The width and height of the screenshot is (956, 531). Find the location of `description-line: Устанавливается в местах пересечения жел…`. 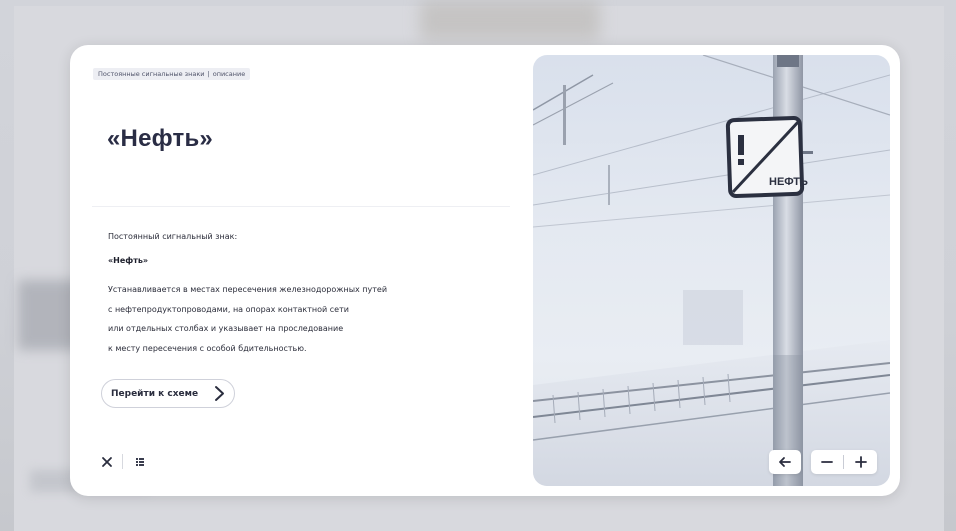

description-line: Устанавливается в местах пересечения жел… is located at coordinates (248, 289).